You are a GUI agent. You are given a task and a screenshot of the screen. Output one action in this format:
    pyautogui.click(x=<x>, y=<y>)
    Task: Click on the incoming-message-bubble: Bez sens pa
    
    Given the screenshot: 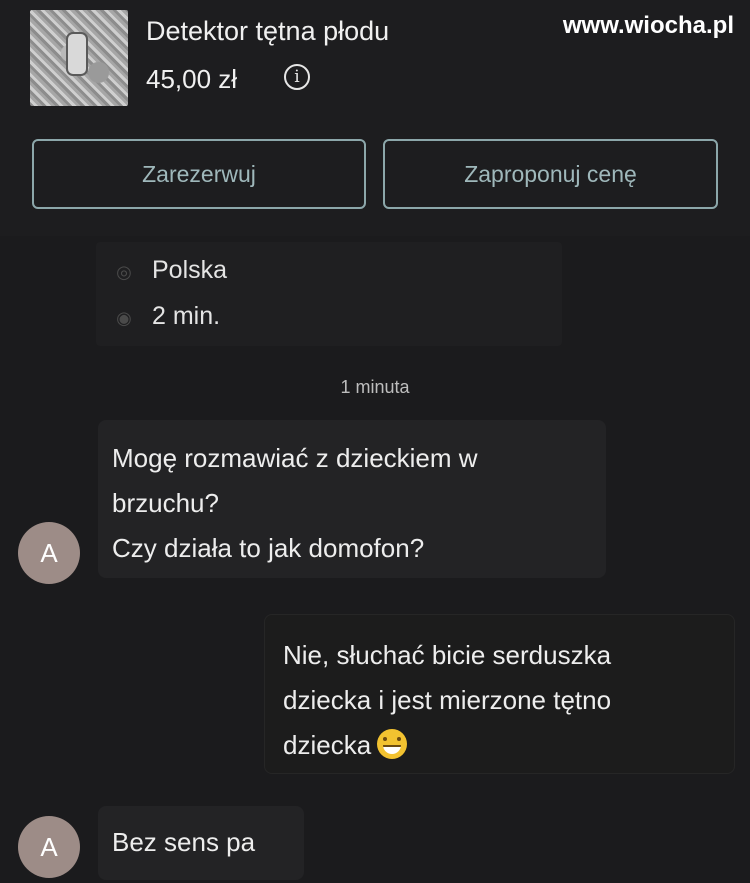 What is the action you would take?
    pyautogui.click(x=201, y=843)
    